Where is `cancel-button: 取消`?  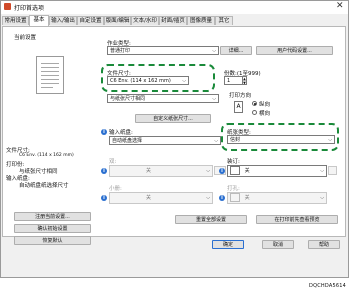
cancel-button: 取消 is located at coordinates (278, 244).